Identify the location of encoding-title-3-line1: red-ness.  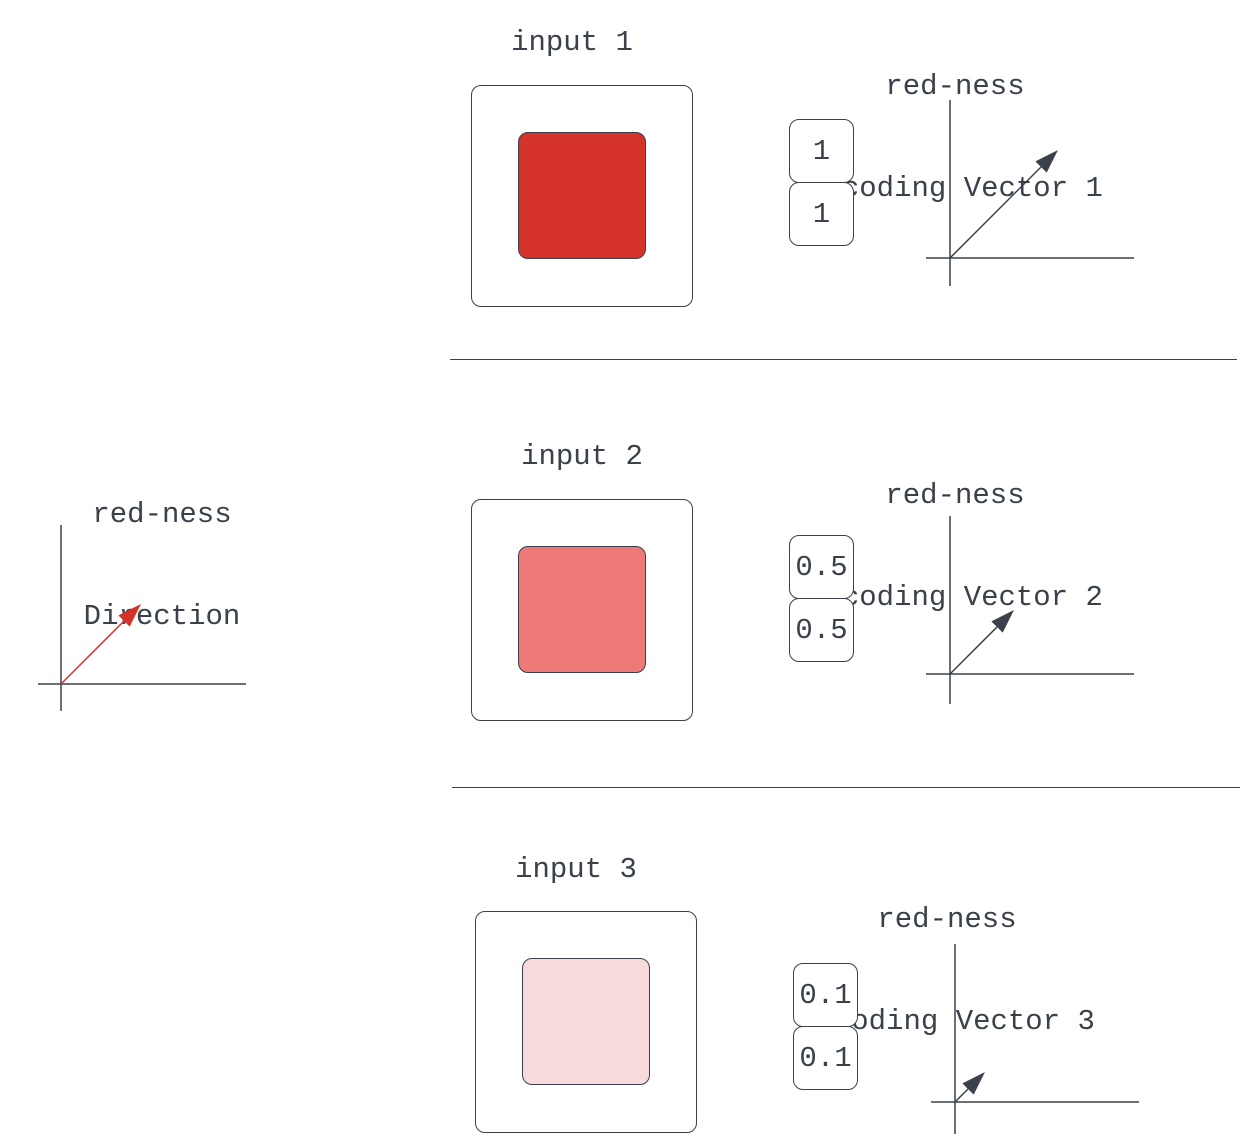
(947, 919).